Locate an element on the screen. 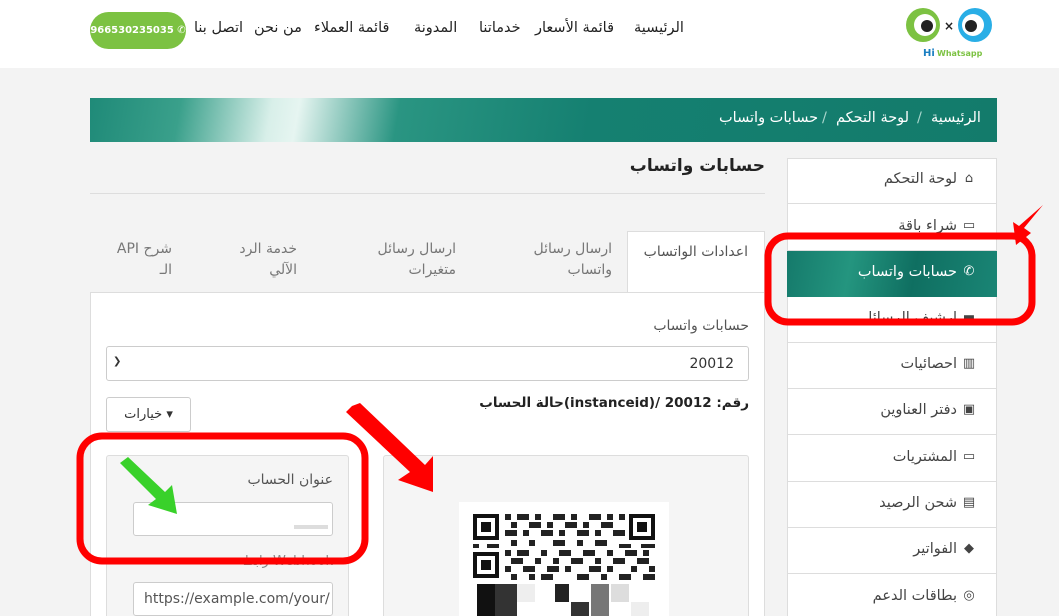 The width and height of the screenshot is (1059, 616). svg-text: Hi is located at coordinates (929, 53).